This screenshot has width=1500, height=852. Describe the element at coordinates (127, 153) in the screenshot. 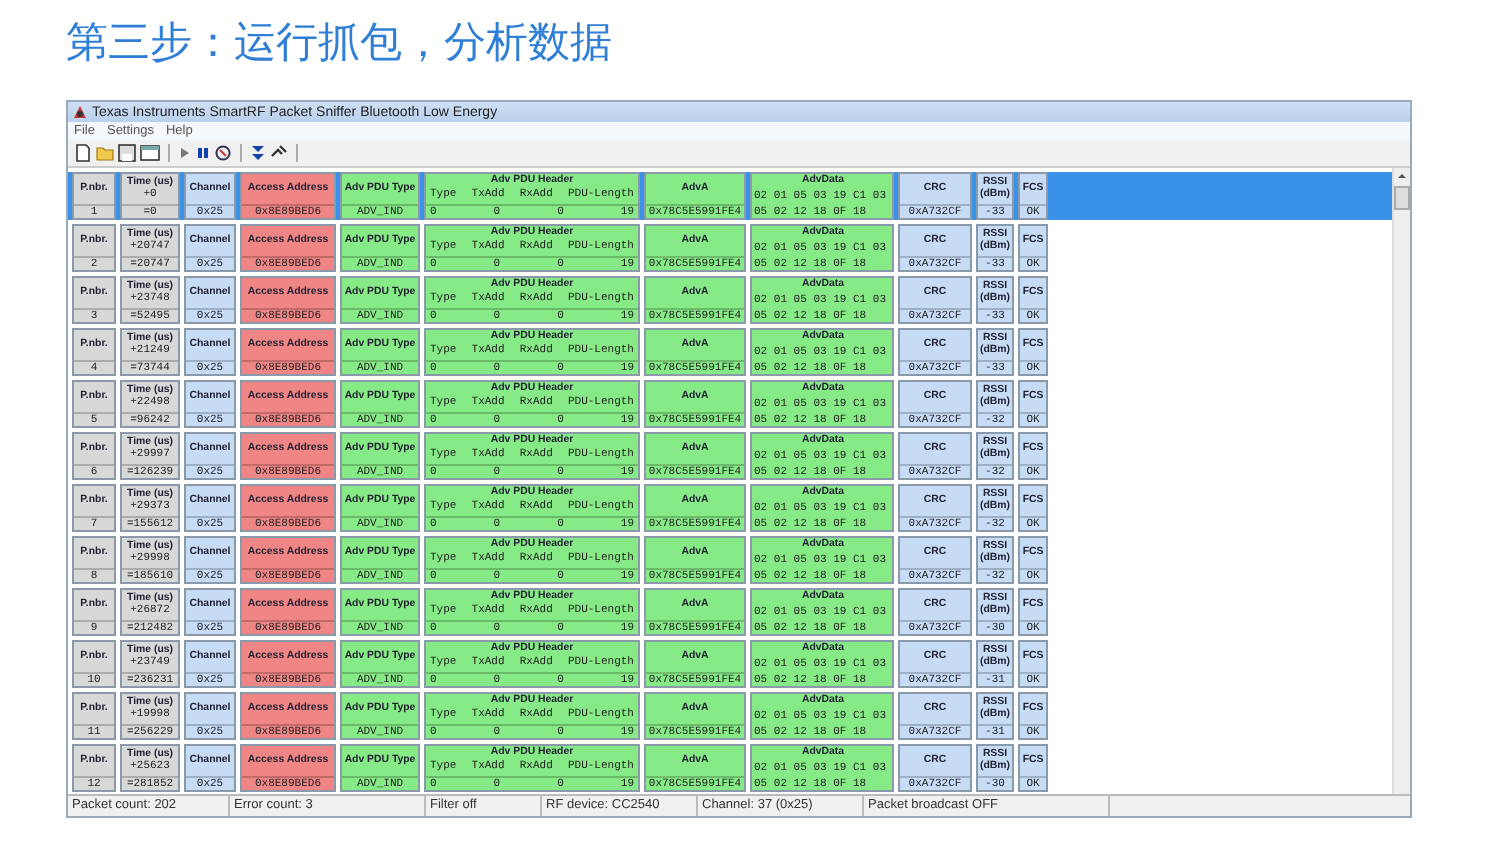

I see `save-icon` at that location.